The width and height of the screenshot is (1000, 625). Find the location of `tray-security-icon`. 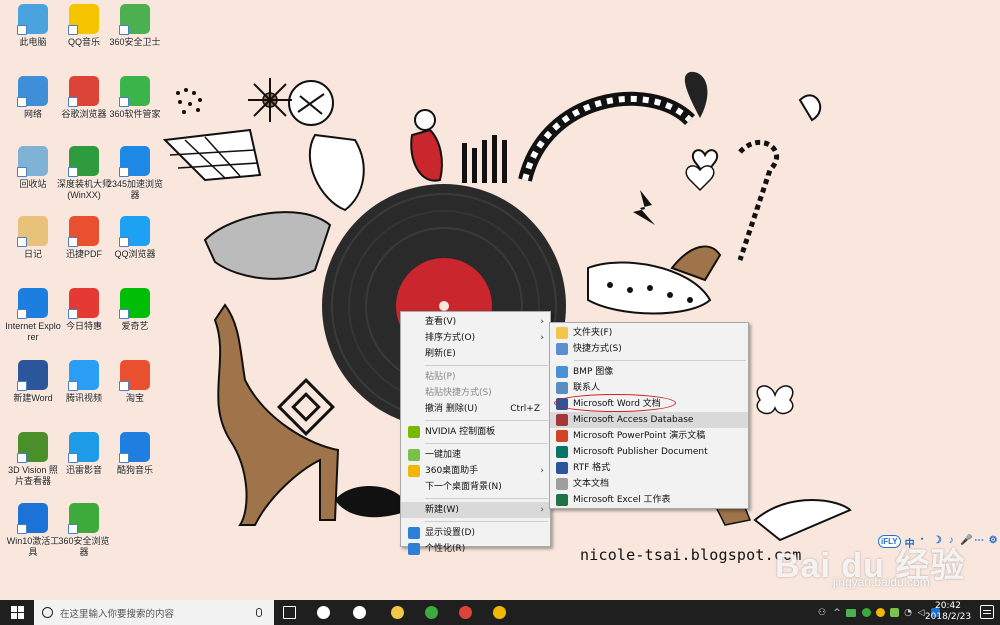

tray-security-icon is located at coordinates (880, 612).